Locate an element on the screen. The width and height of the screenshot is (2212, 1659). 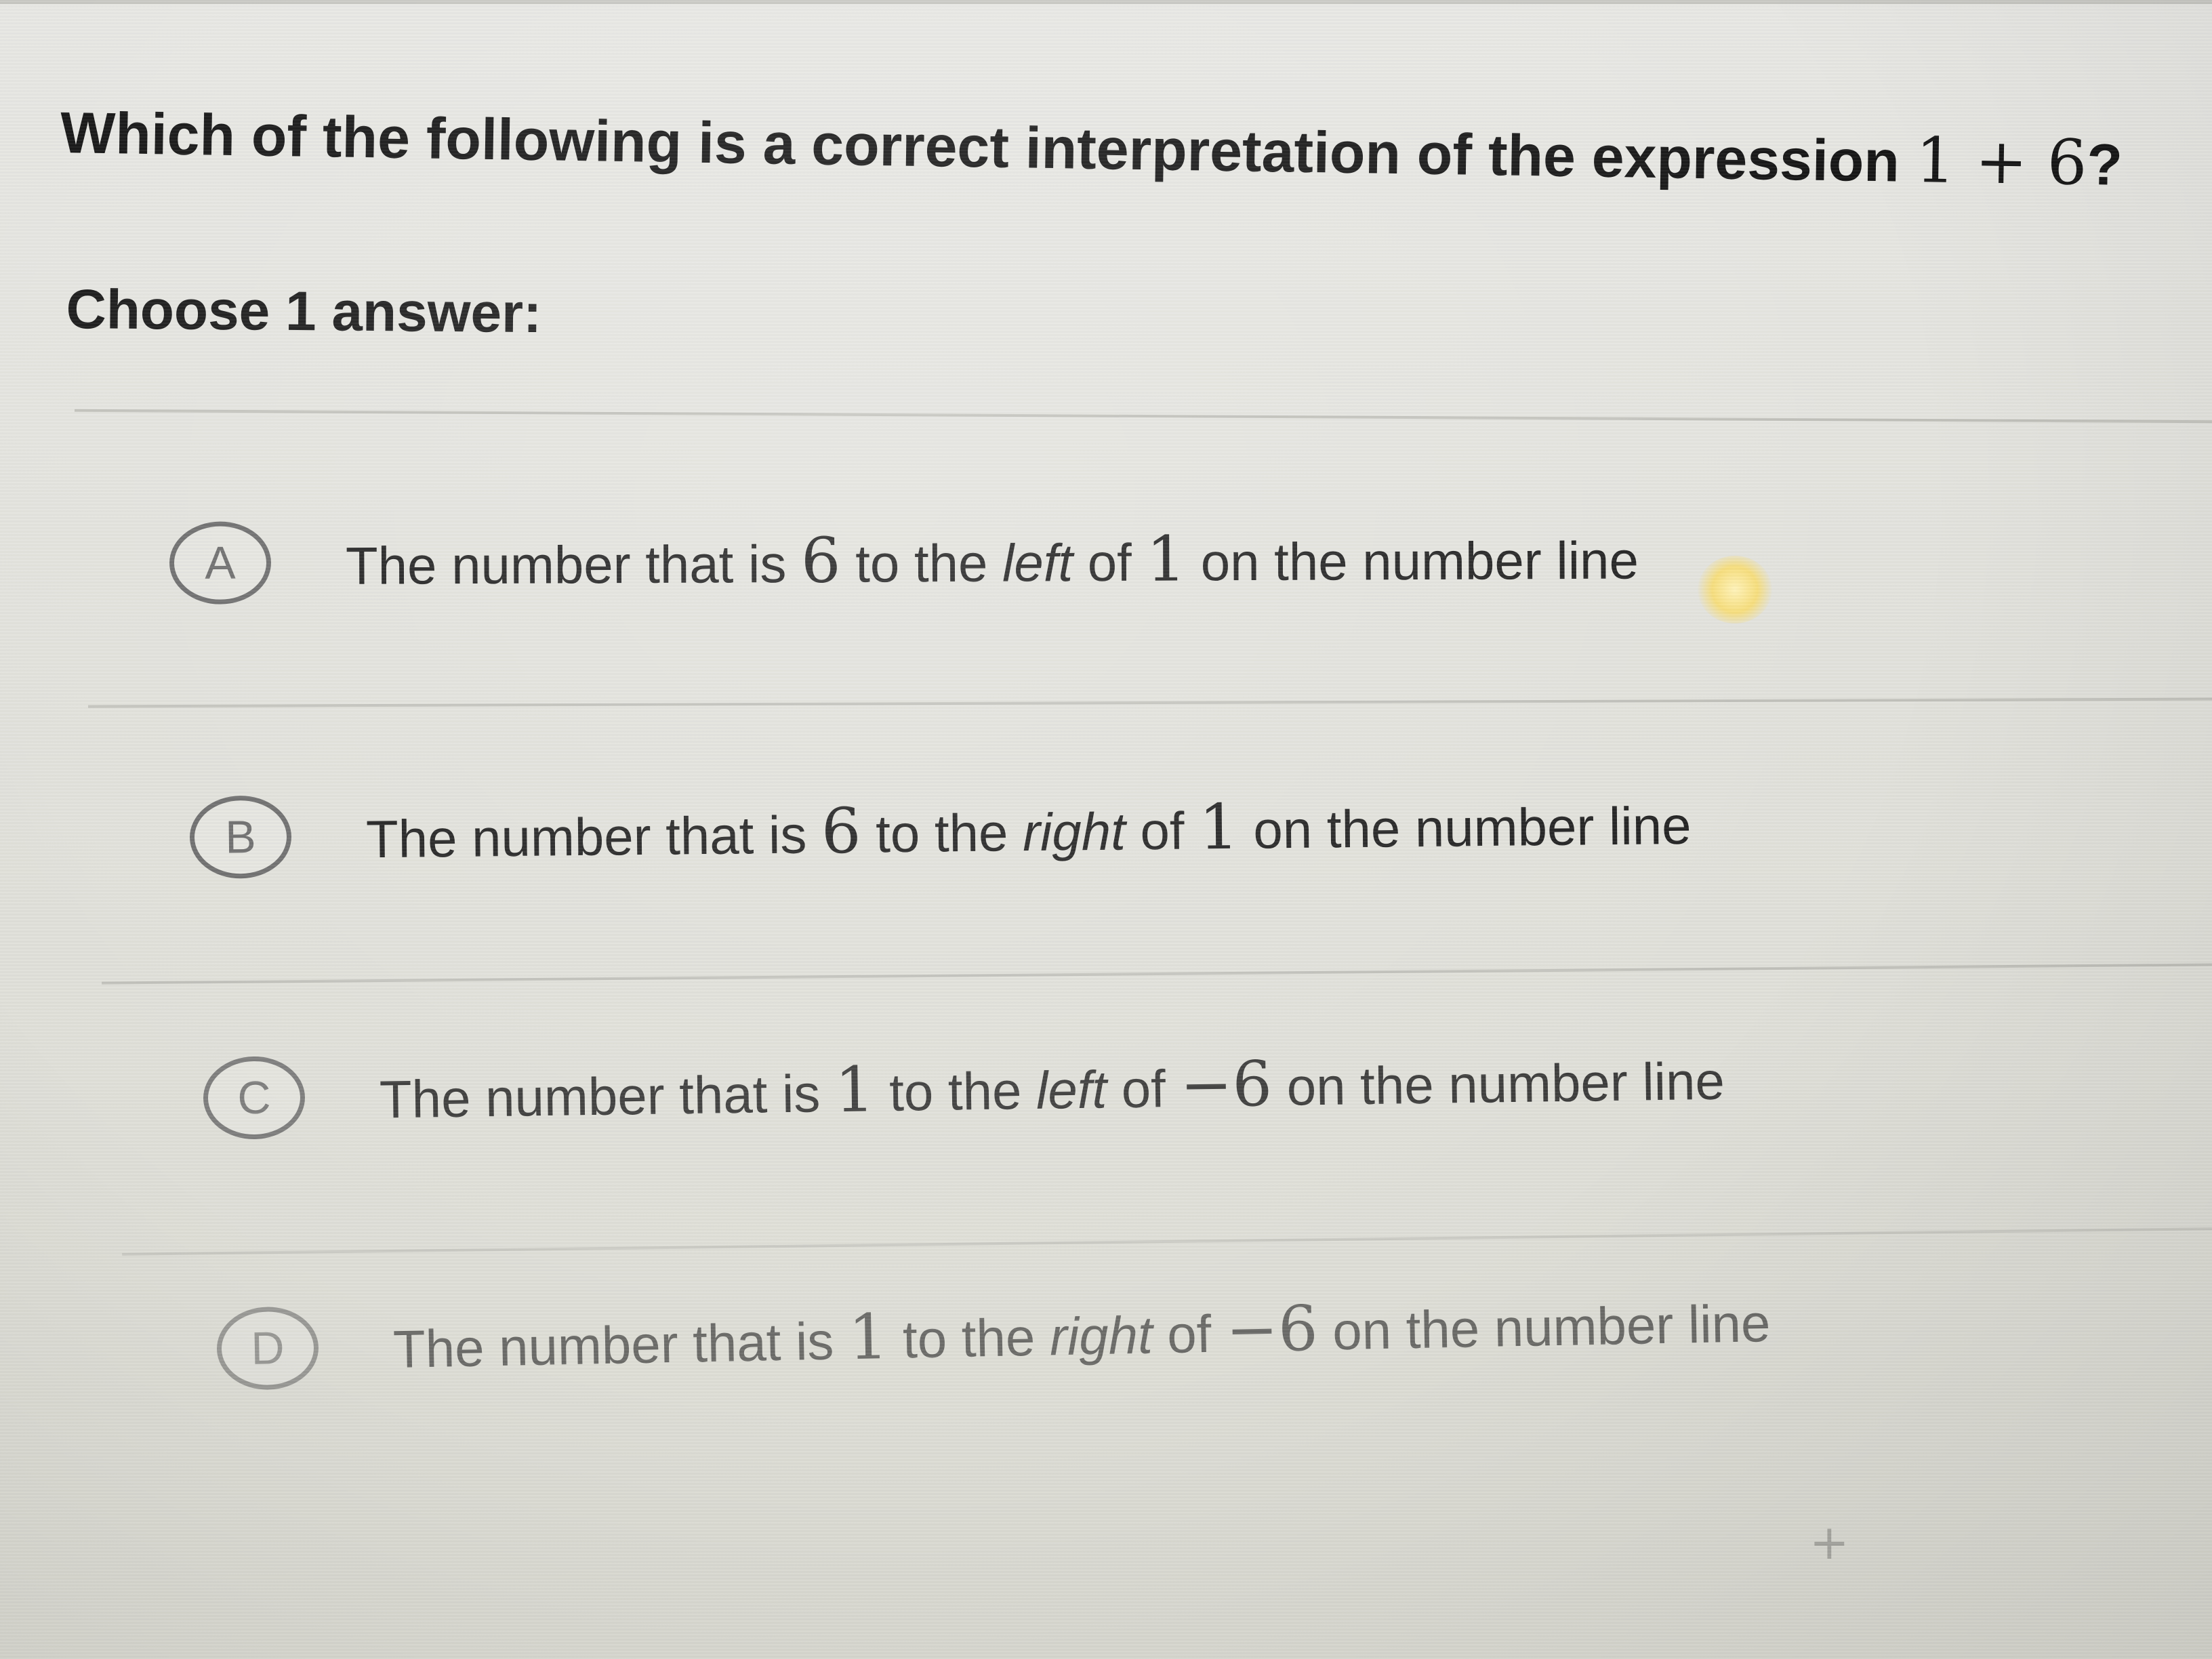
crosshair-icon: + is located at coordinates (1829, 1542).